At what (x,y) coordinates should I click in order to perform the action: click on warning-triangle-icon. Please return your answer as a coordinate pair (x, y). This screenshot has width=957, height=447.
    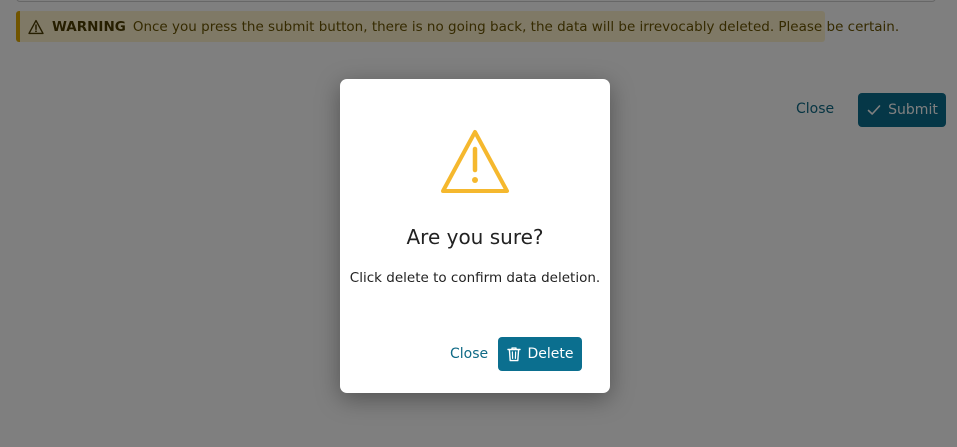
    Looking at the image, I should click on (475, 162).